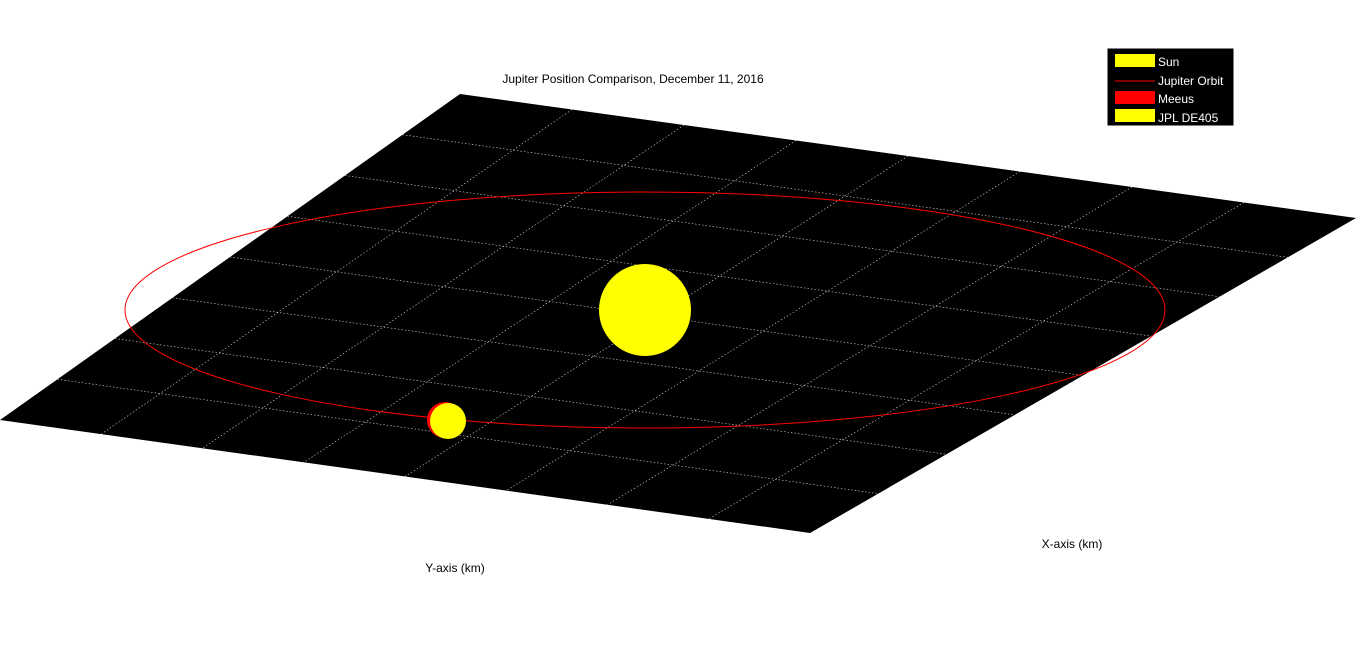 The height and width of the screenshot is (651, 1366). I want to click on y-axis-label: Y-axis (km), so click(455, 568).